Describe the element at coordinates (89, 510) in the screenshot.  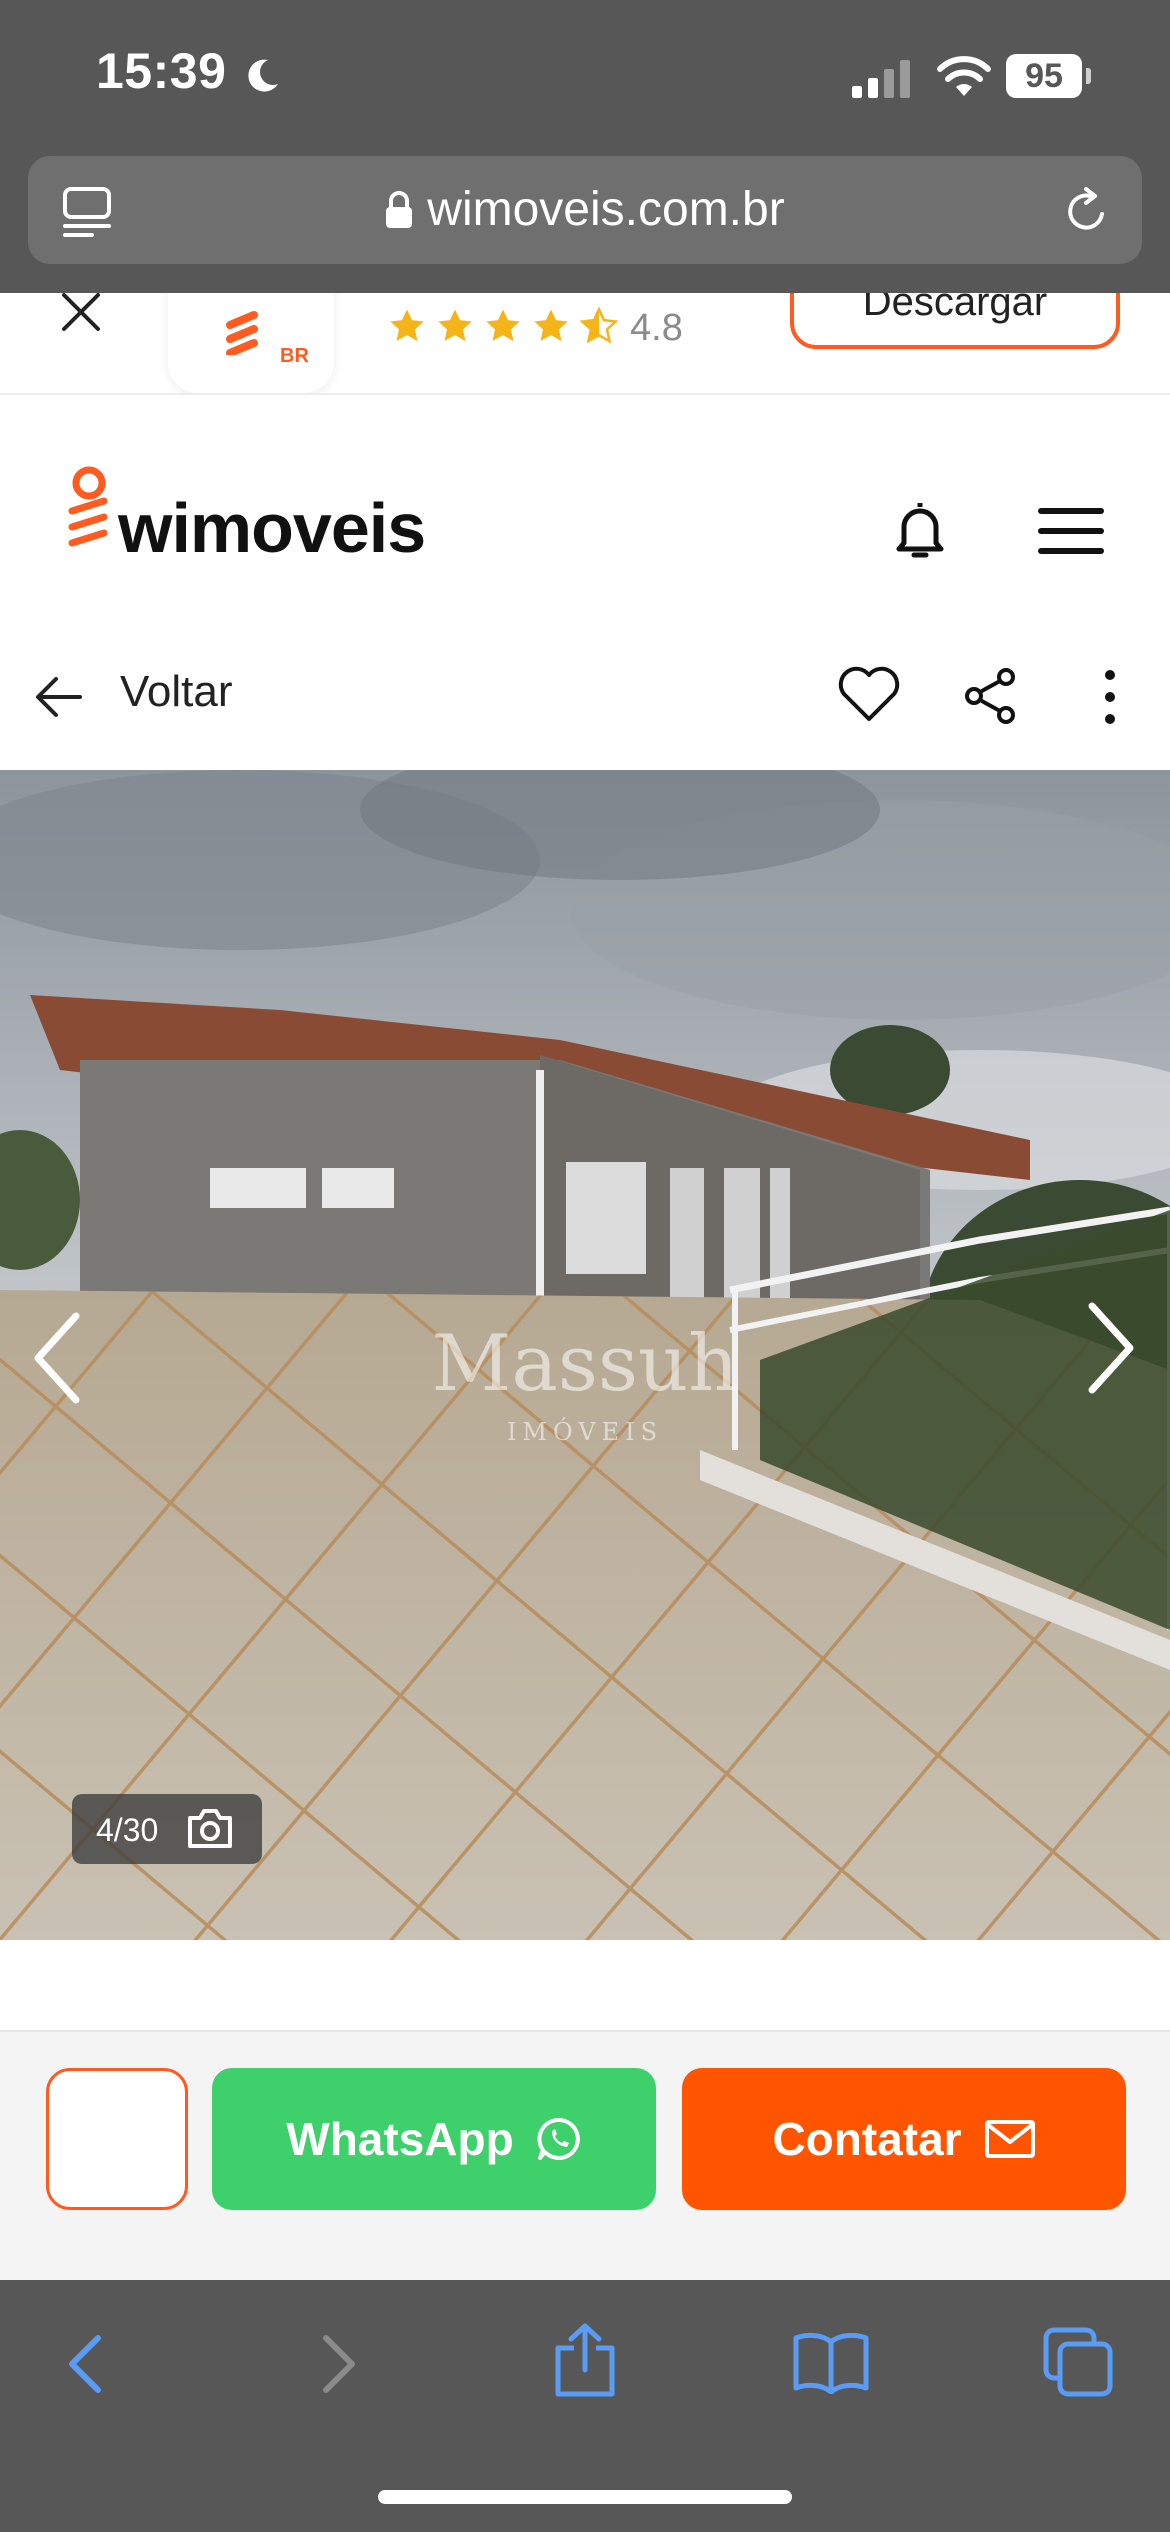
I see `wimoveis-logo-icon` at that location.